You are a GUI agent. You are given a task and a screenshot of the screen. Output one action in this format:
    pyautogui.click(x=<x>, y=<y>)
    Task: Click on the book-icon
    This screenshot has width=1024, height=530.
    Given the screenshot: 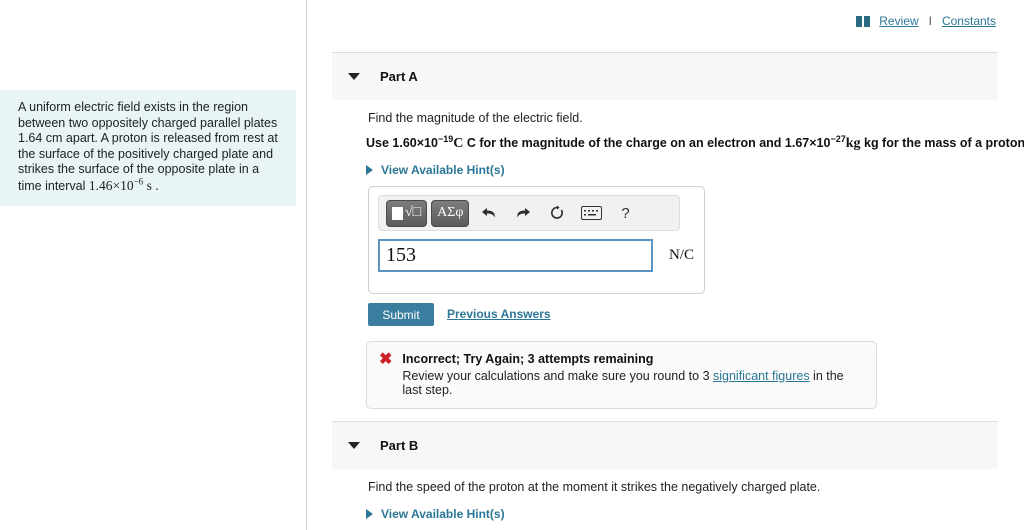 What is the action you would take?
    pyautogui.click(x=863, y=21)
    